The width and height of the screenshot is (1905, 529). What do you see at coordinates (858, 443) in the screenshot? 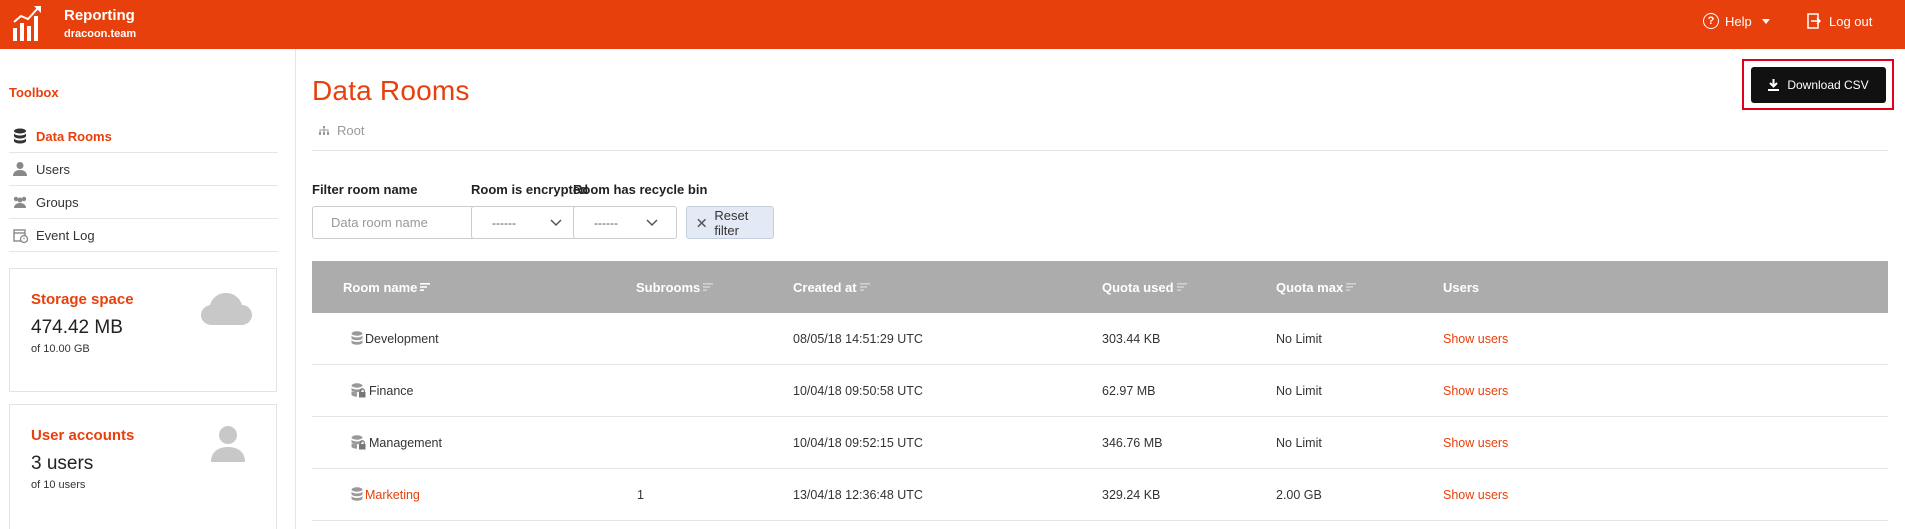
I see `created-at: 10/04/18 09:52:15 UTC` at bounding box center [858, 443].